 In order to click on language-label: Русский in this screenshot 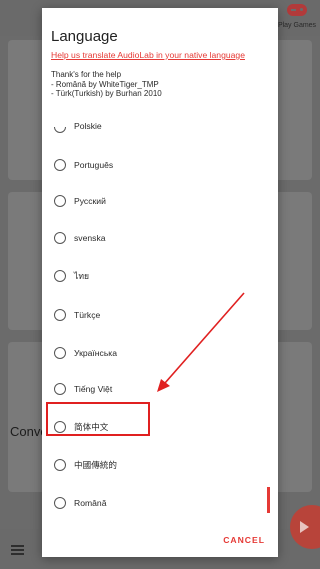, I will do `click(90, 201)`.